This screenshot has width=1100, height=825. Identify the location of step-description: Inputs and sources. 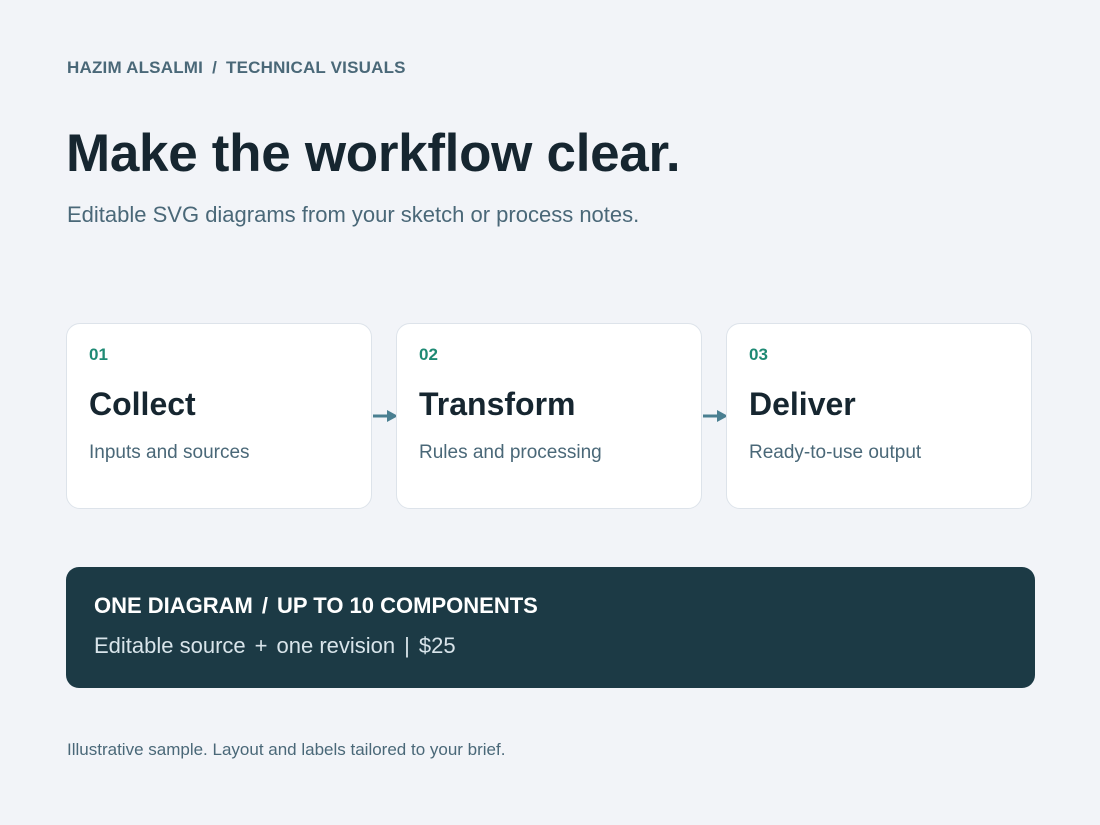
(169, 452).